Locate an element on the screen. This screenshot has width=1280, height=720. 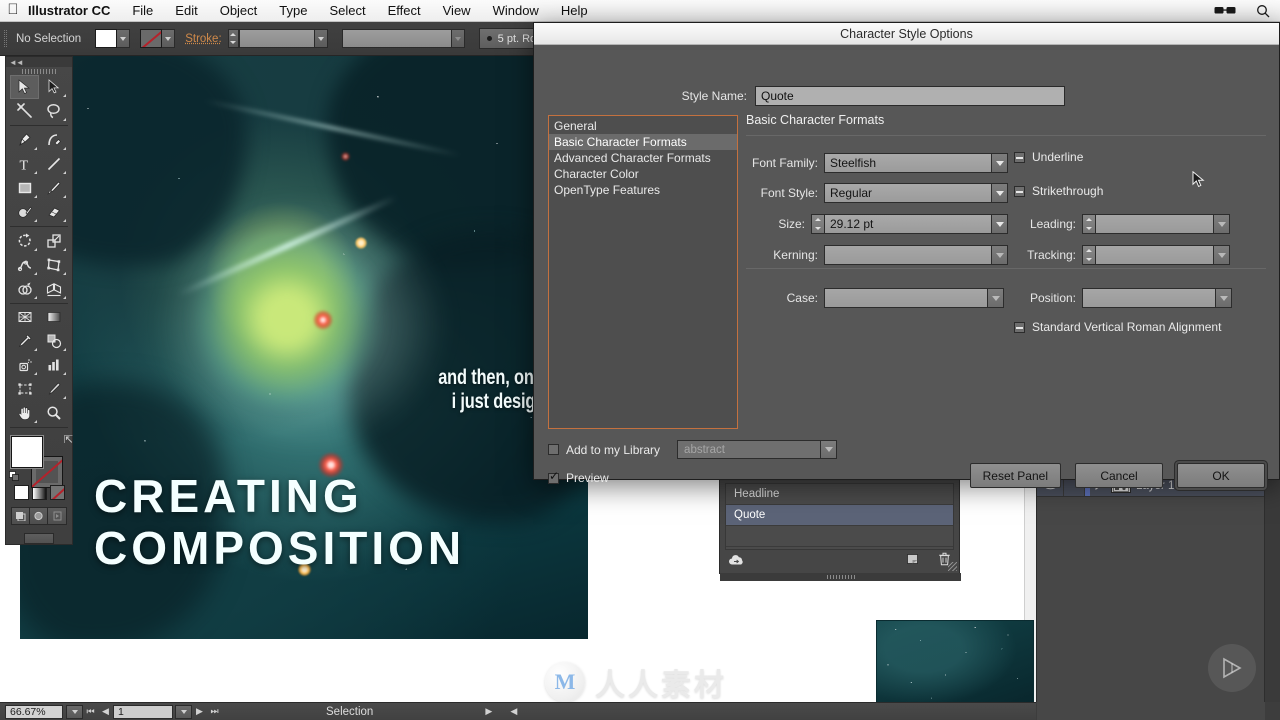
character-style-row-empty is located at coordinates (839, 536).